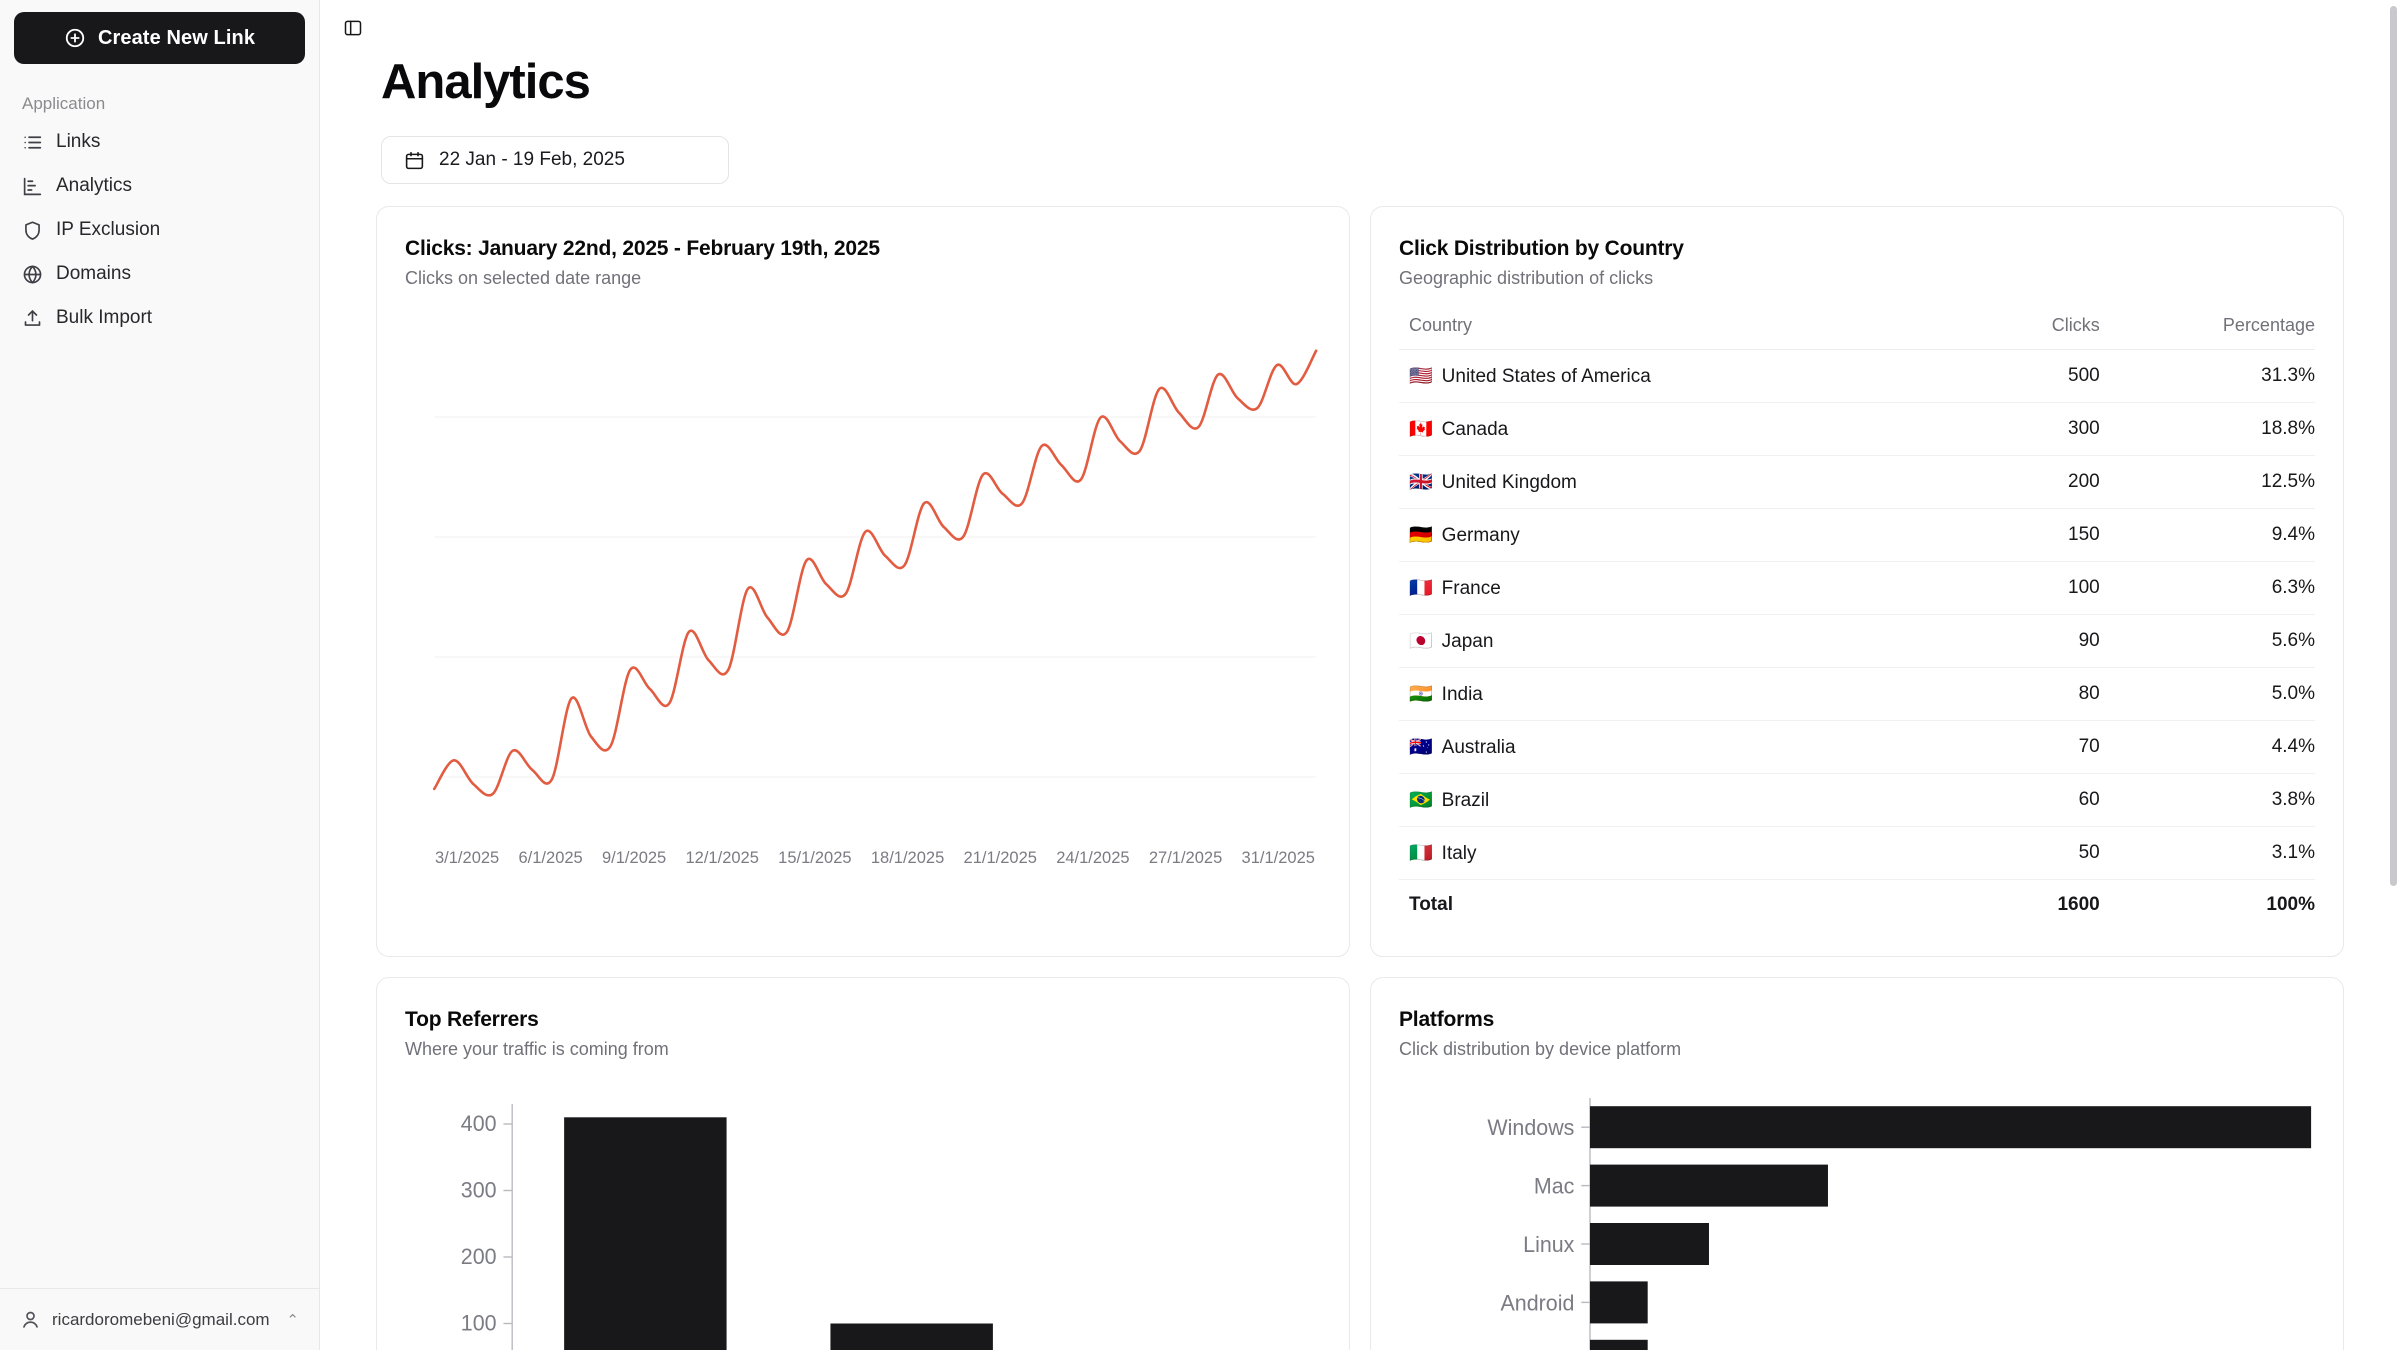 The width and height of the screenshot is (2400, 1350). I want to click on date-range-picker: 22 Jan - 19 Feb, 2025, so click(555, 160).